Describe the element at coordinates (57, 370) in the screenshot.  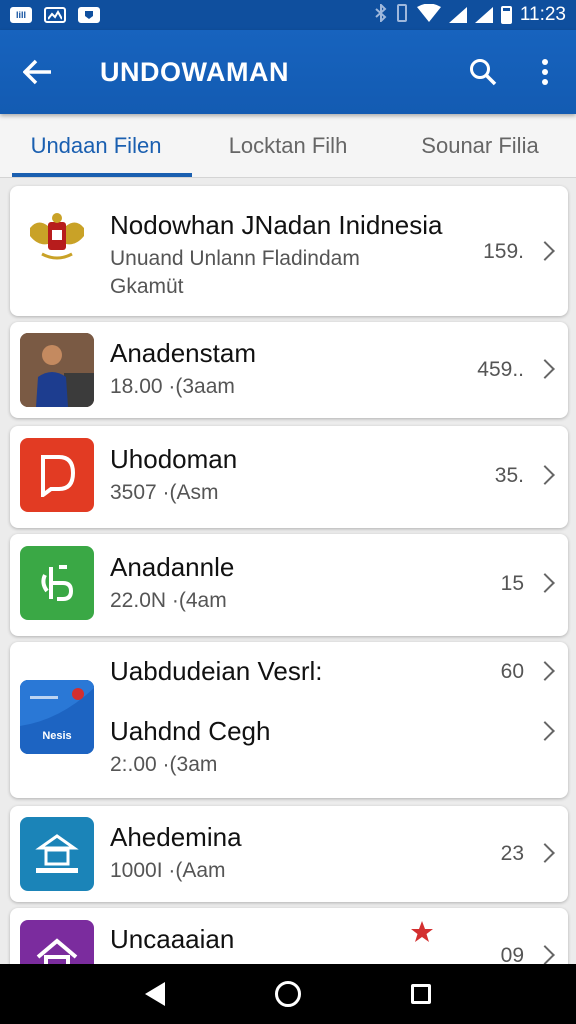
I see `person-photo-icon` at that location.